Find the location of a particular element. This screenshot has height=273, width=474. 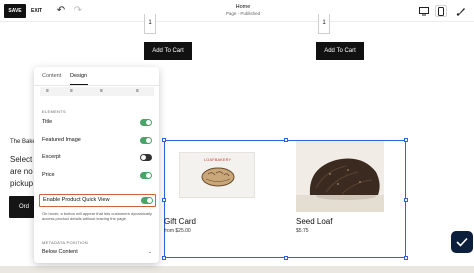

page-title-block: Home Page · Published is located at coordinates (243, 10).